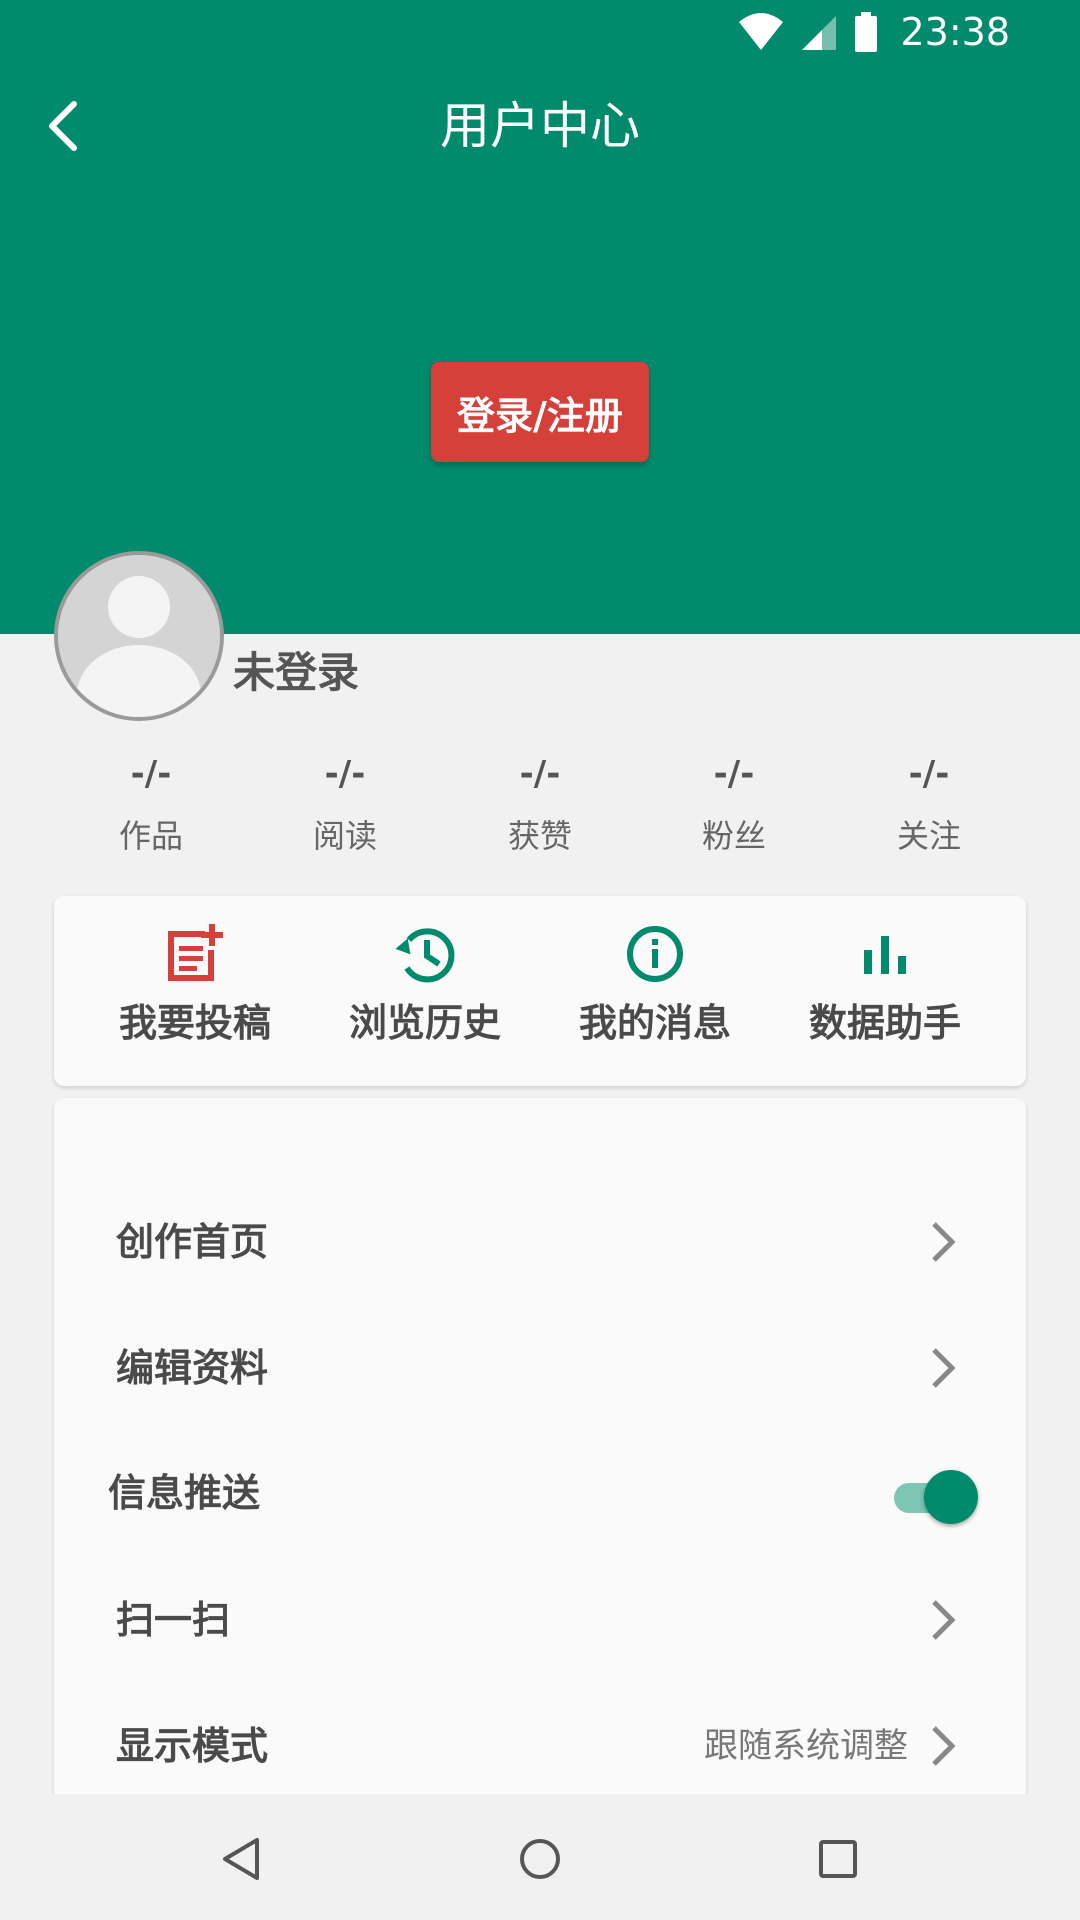 This screenshot has height=1920, width=1080. I want to click on nav-back-button, so click(242, 1859).